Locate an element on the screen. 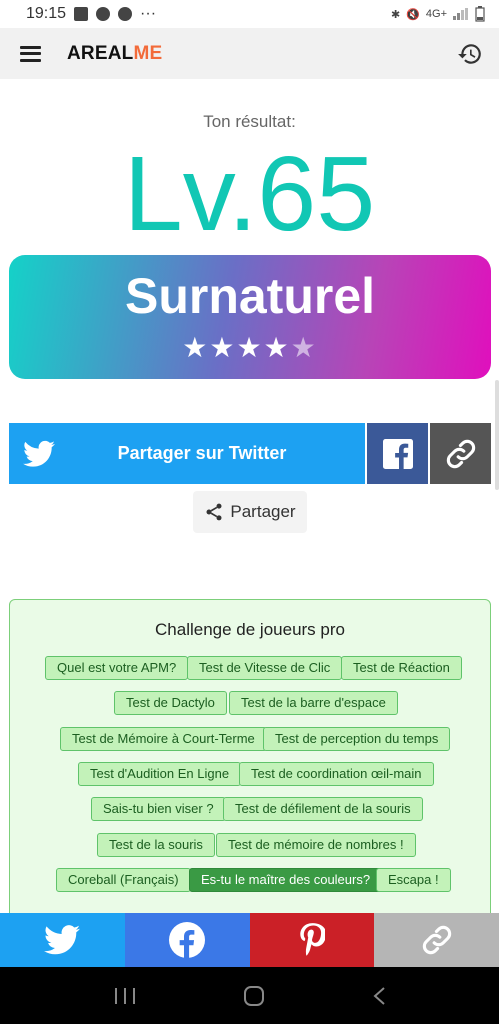 The height and width of the screenshot is (1024, 499). bottom-pinterest-button is located at coordinates (312, 940).